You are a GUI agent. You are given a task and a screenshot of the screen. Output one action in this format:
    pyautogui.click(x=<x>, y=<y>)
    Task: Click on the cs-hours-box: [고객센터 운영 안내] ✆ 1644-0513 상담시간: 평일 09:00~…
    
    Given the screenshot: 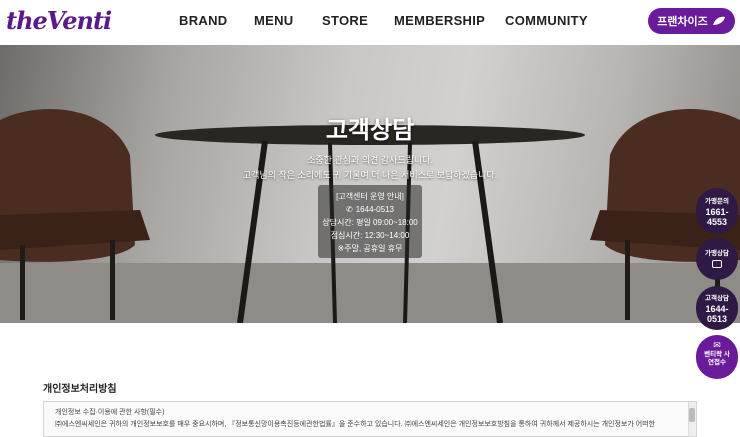 What is the action you would take?
    pyautogui.click(x=370, y=221)
    